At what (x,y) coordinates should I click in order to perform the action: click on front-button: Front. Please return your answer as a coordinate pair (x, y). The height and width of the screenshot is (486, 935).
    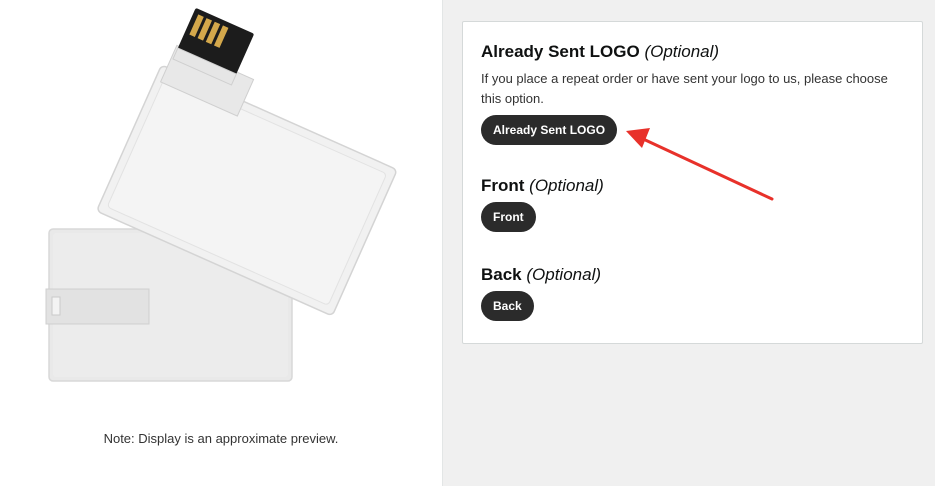
    Looking at the image, I should click on (508, 217).